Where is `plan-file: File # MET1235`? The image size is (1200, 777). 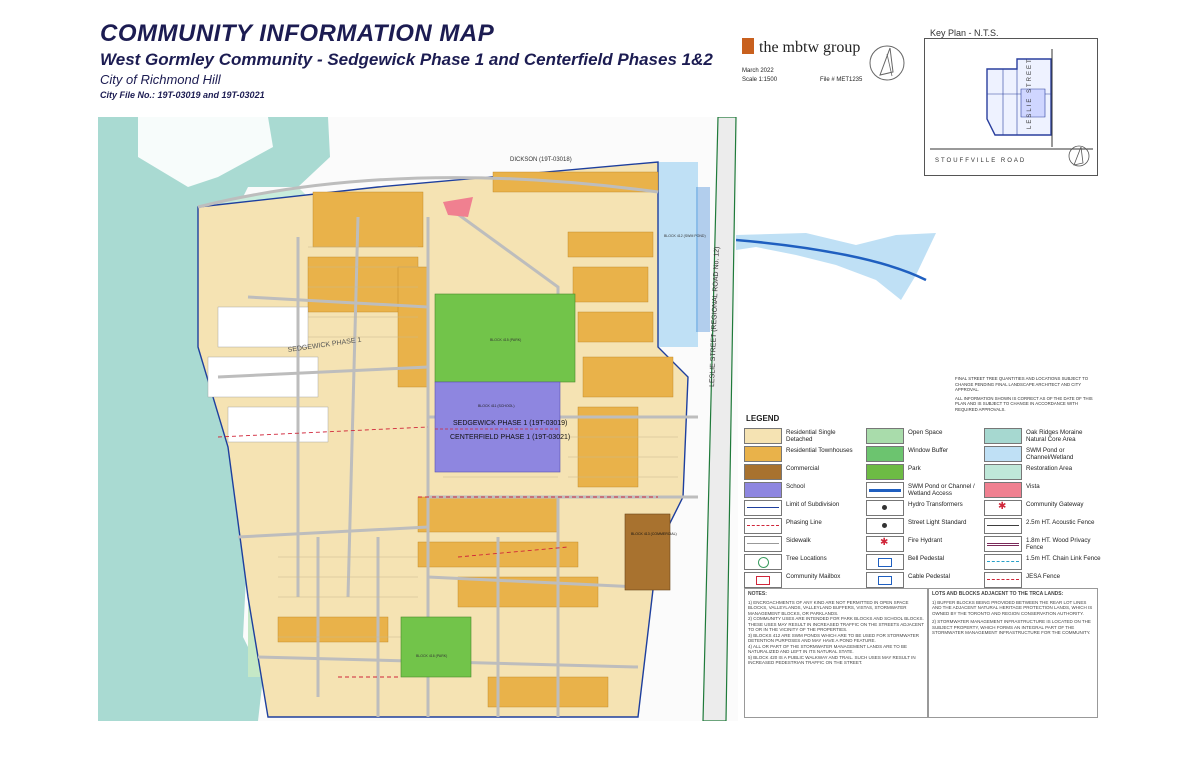 plan-file: File # MET1235 is located at coordinates (841, 80).